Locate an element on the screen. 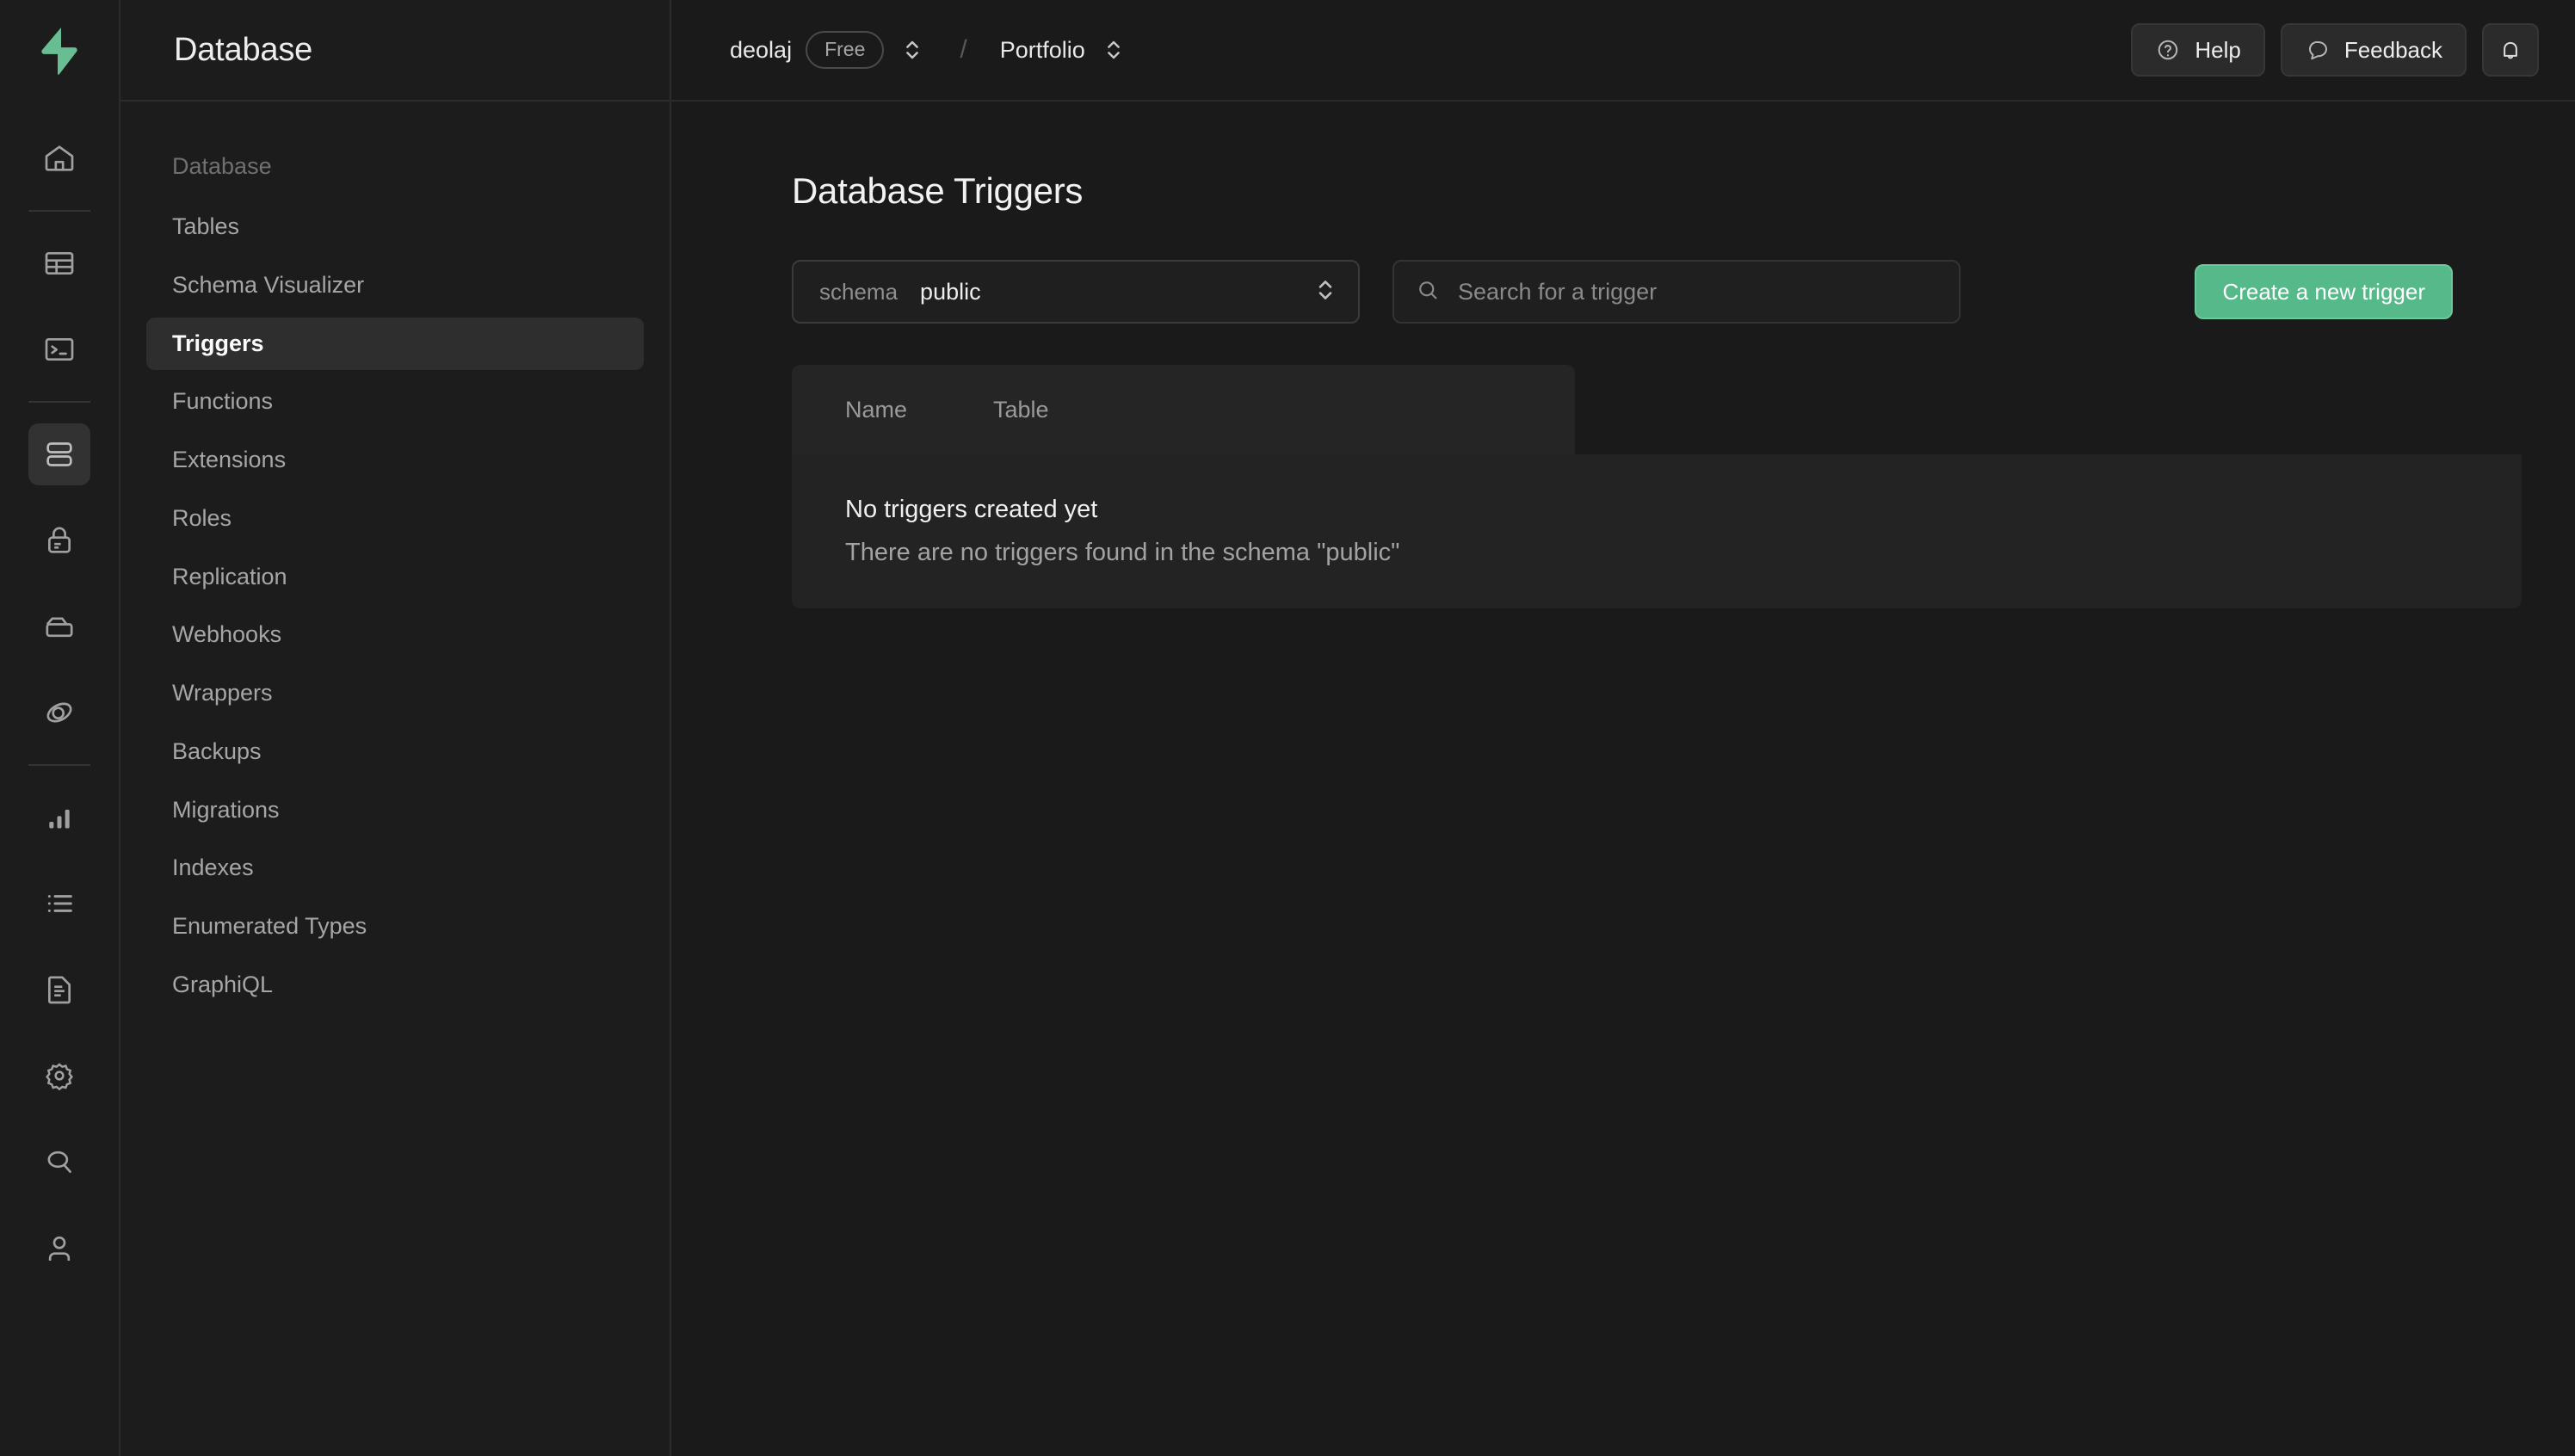 Image resolution: width=2575 pixels, height=1456 pixels. plan-badge: Free is located at coordinates (845, 50).